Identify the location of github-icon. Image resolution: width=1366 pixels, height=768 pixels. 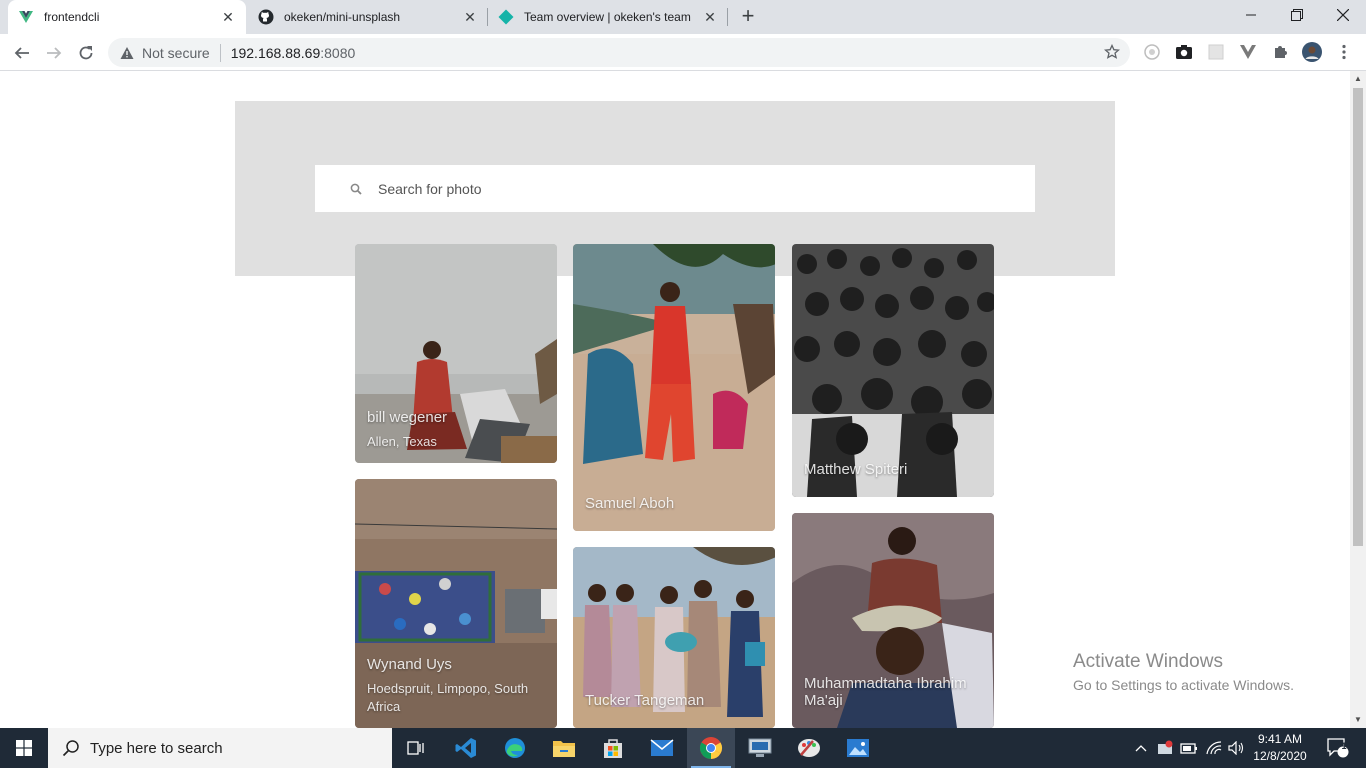
(266, 17).